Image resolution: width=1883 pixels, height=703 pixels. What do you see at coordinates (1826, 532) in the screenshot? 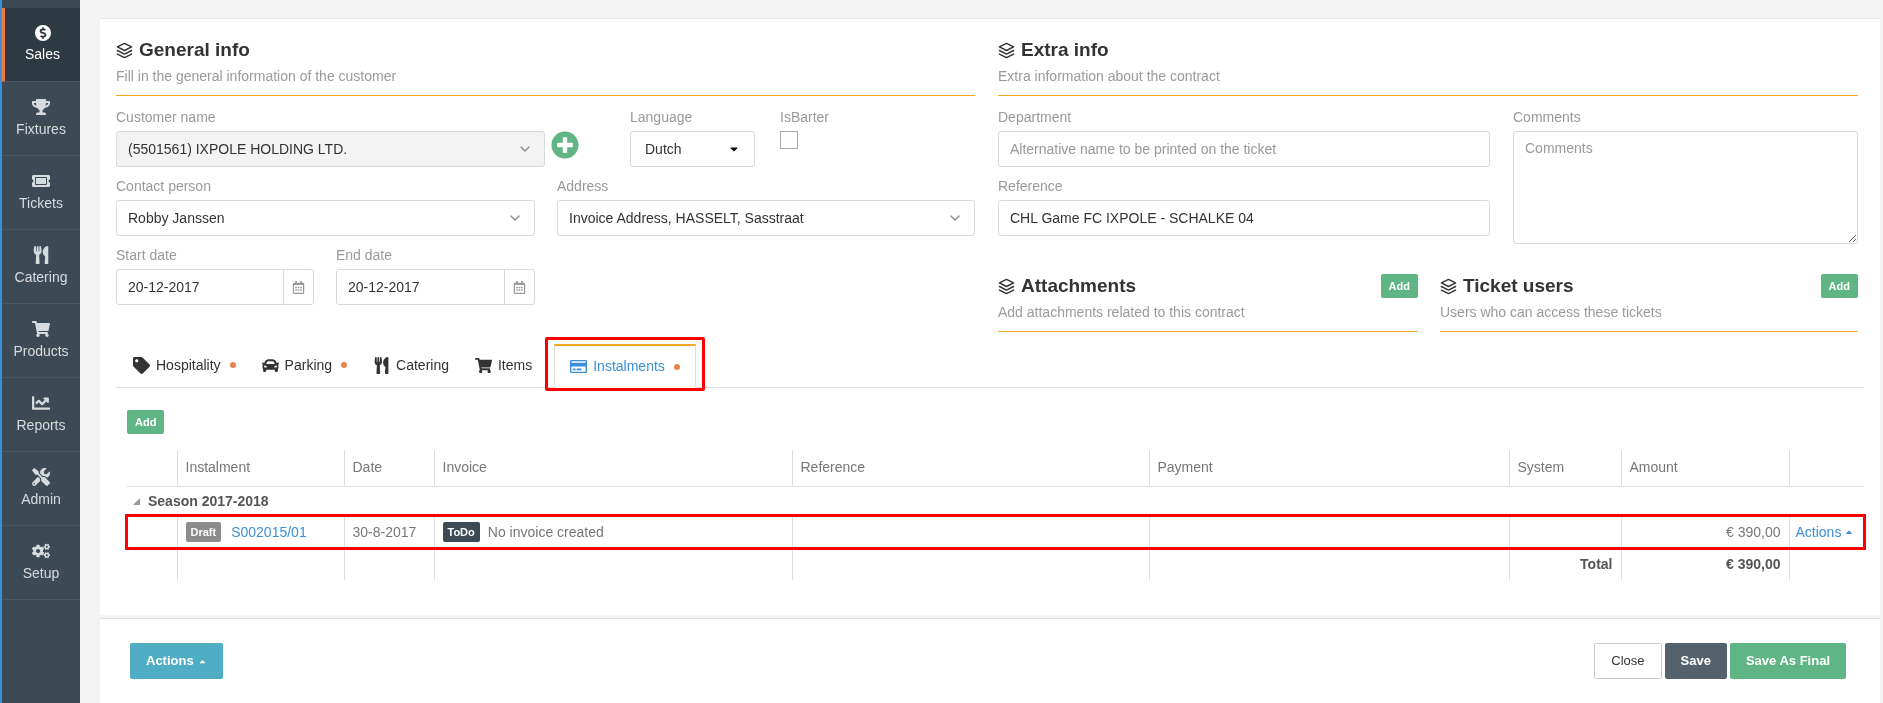
I see `actions-link: Actions` at bounding box center [1826, 532].